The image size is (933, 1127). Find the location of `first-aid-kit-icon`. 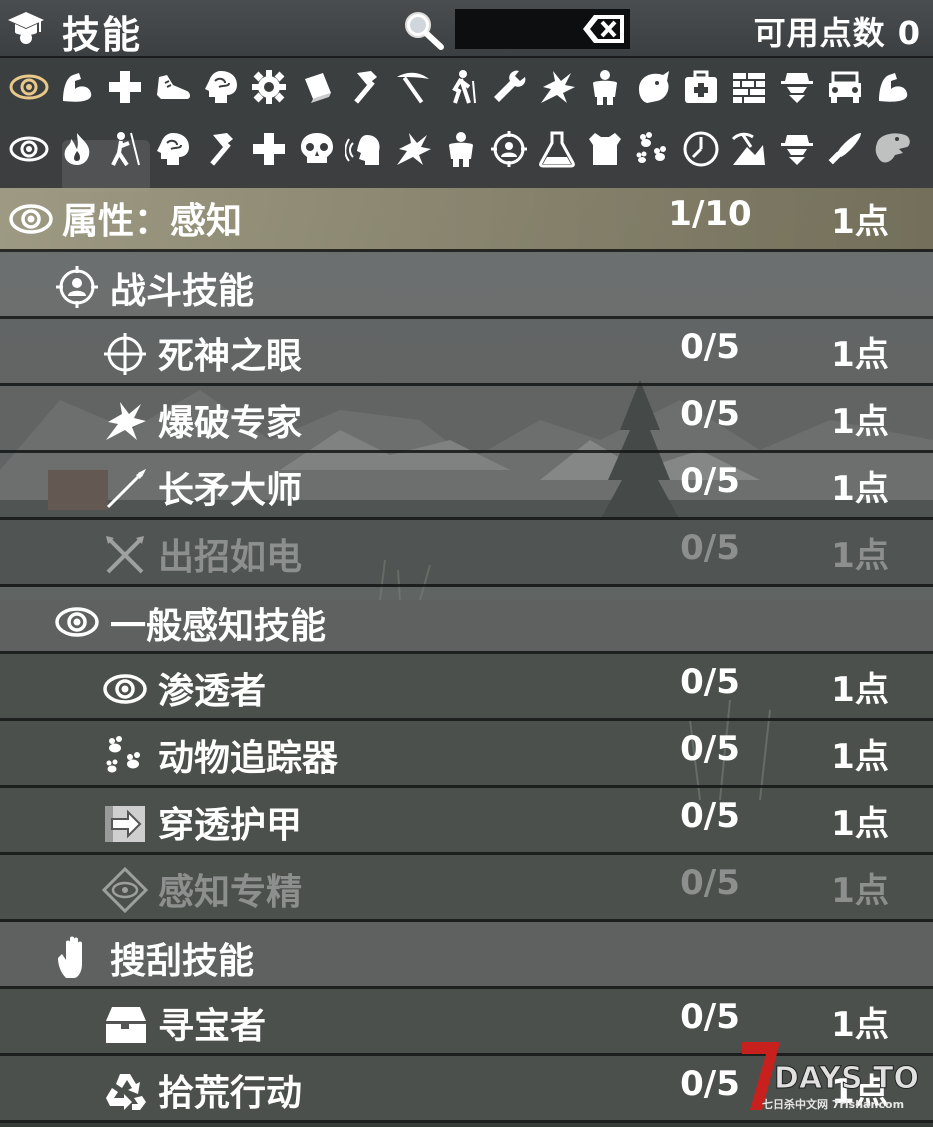

first-aid-kit-icon is located at coordinates (701, 87).